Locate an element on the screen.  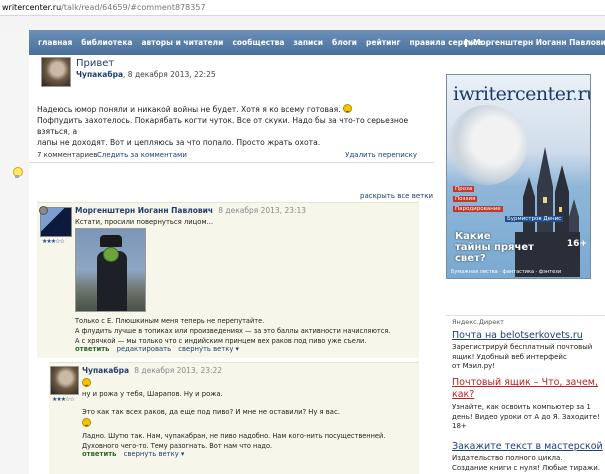
expand-all-link: раскрыть все ветки is located at coordinates (396, 196).